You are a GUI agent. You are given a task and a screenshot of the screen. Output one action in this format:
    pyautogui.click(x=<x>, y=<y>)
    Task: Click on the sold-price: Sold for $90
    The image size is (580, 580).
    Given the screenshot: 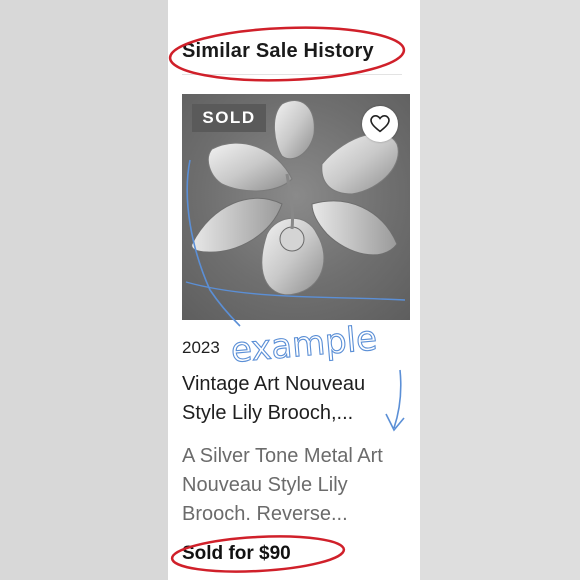 What is the action you would take?
    pyautogui.click(x=236, y=553)
    